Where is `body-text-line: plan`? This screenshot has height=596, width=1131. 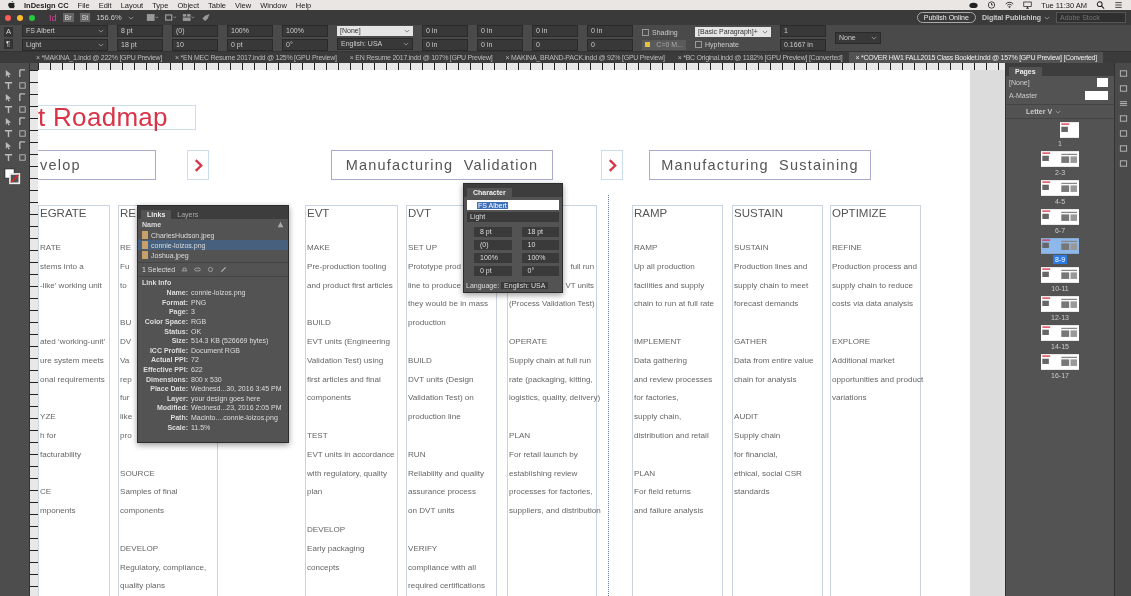
body-text-line: plan is located at coordinates (315, 492).